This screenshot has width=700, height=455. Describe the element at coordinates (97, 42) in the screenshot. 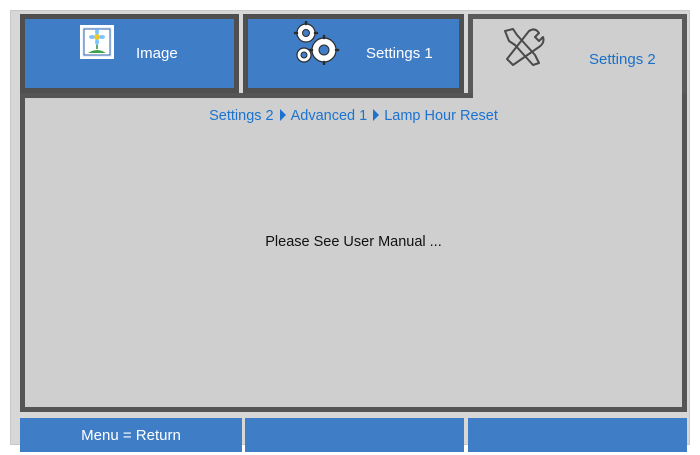

I see `flower-picture-icon` at that location.